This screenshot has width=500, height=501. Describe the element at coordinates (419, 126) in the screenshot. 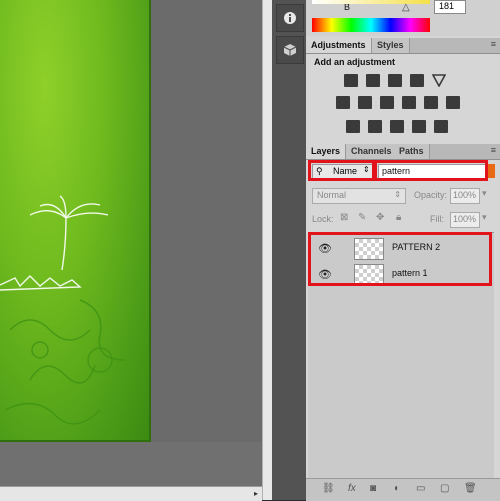

I see `gradient-map-icon` at that location.